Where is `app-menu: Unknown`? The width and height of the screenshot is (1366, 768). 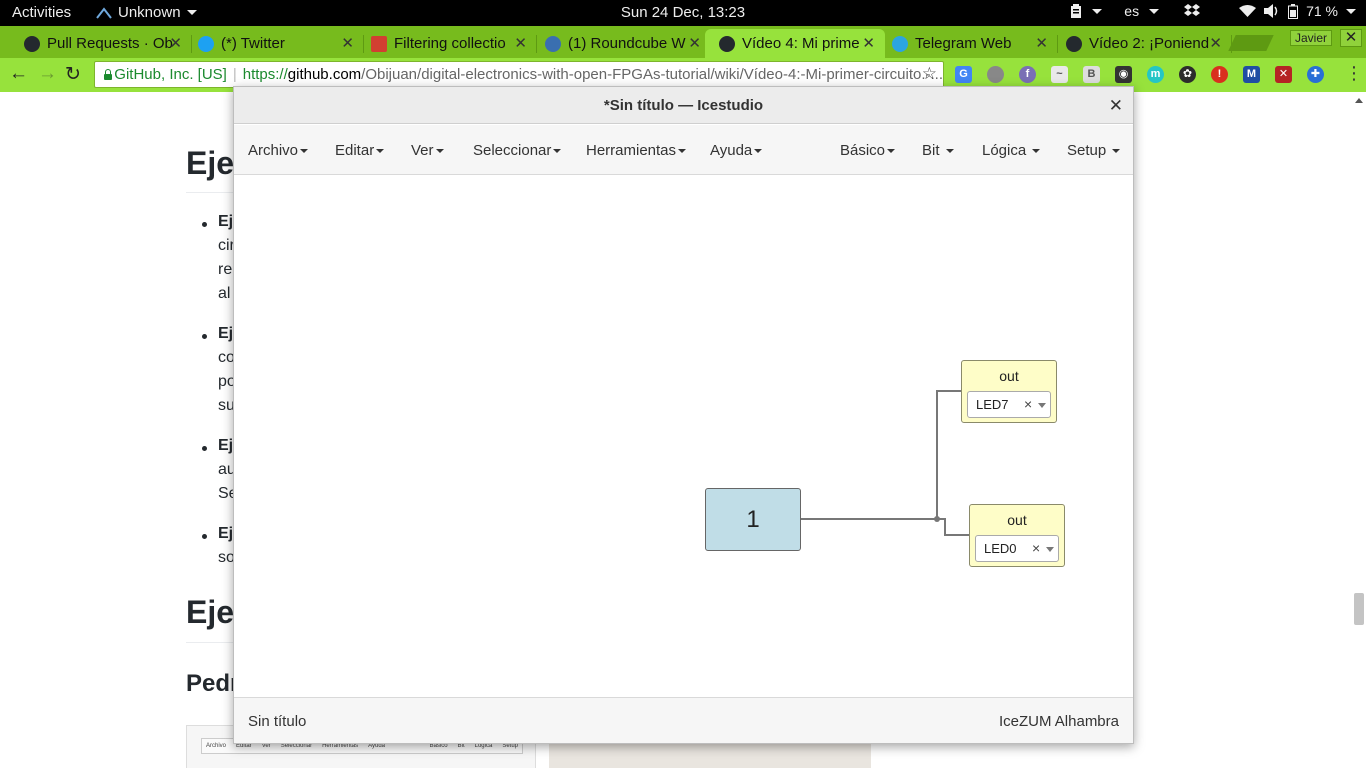
app-menu: Unknown is located at coordinates (146, 12).